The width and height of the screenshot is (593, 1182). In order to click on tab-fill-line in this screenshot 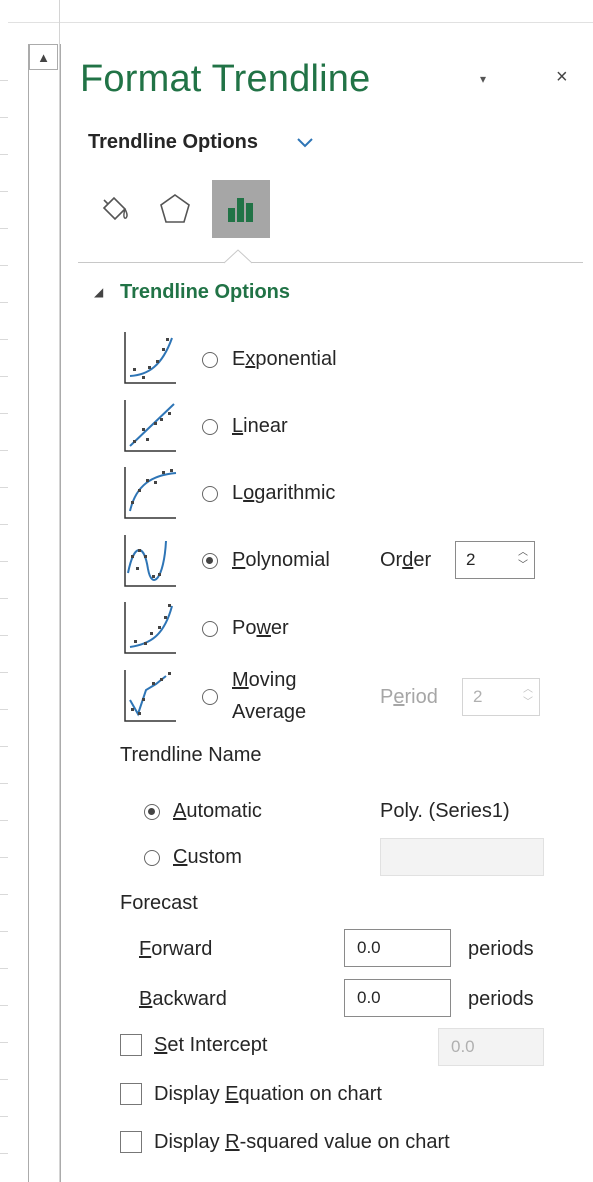, I will do `click(113, 209)`.